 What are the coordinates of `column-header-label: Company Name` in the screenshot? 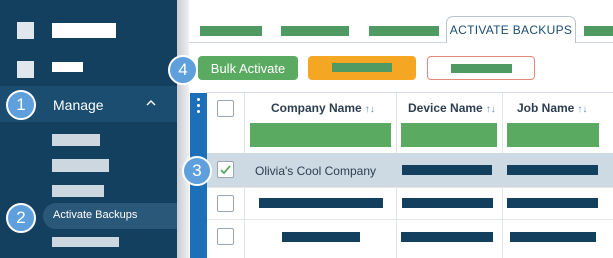 It's located at (316, 108).